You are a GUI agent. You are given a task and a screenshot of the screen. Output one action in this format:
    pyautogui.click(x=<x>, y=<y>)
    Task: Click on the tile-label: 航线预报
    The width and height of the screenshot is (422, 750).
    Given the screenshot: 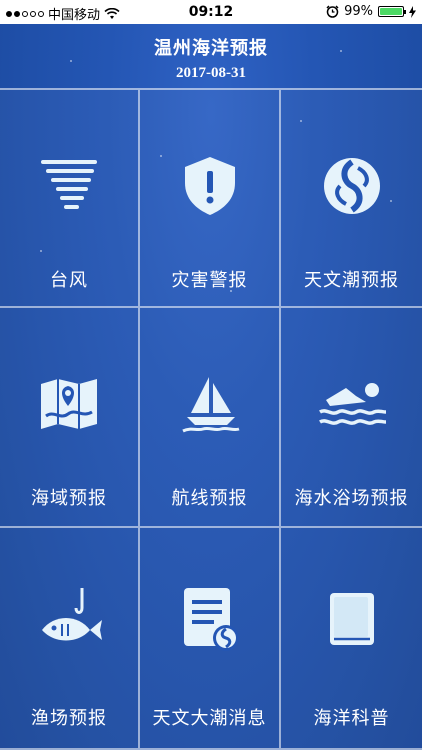 What is the action you would take?
    pyautogui.click(x=209, y=498)
    